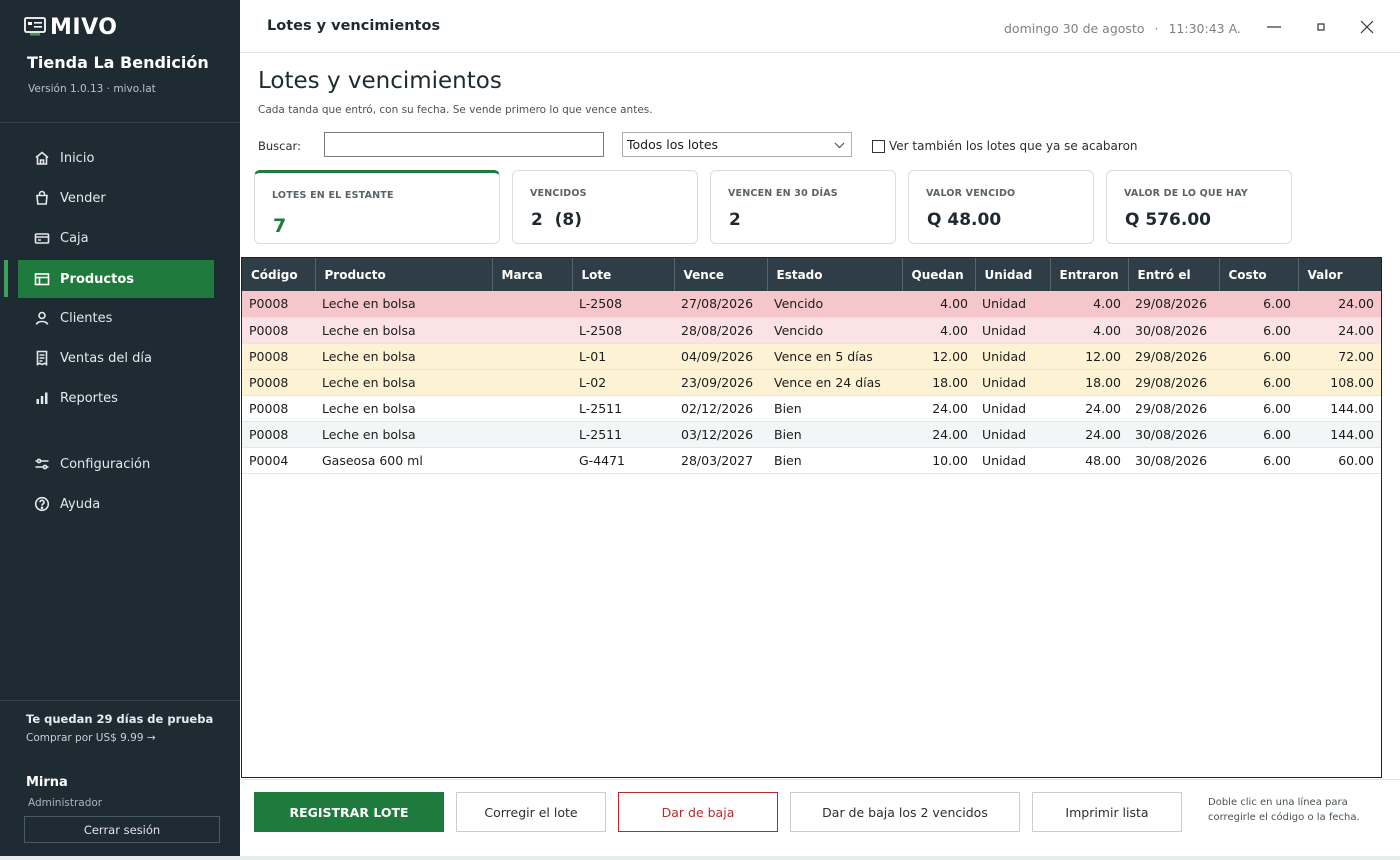  I want to click on card-label: LOTES EN EL ESTANTE, so click(333, 195).